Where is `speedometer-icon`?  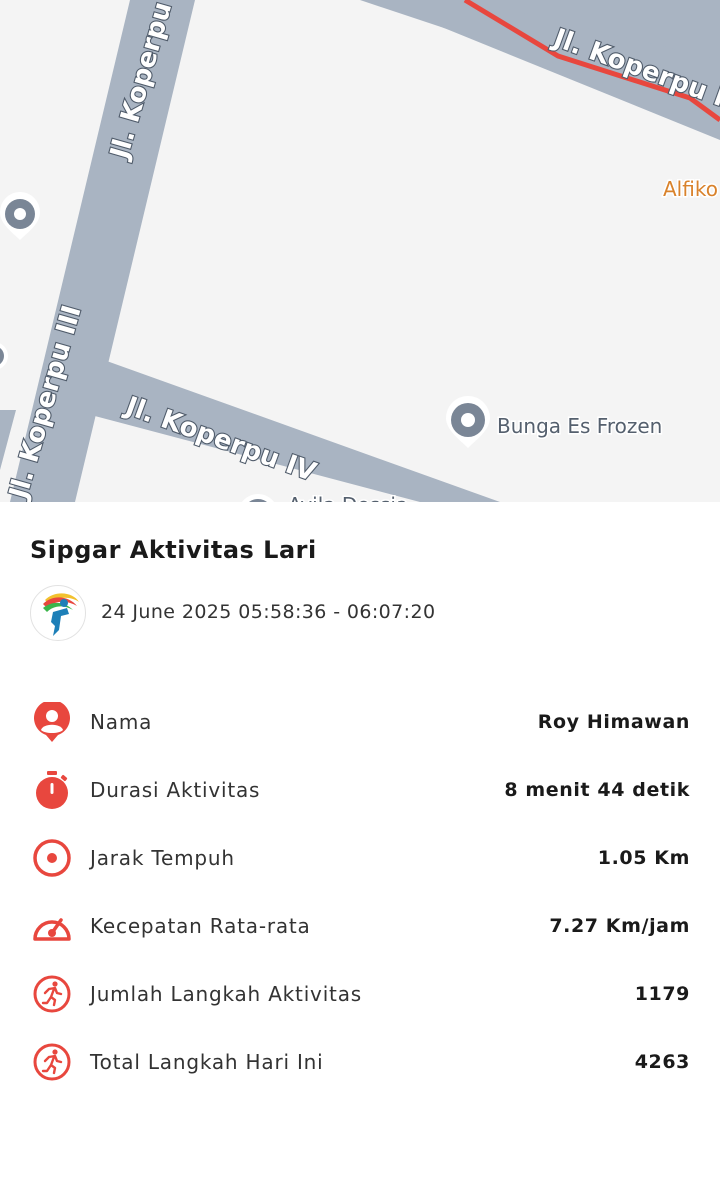
speedometer-icon is located at coordinates (52, 926).